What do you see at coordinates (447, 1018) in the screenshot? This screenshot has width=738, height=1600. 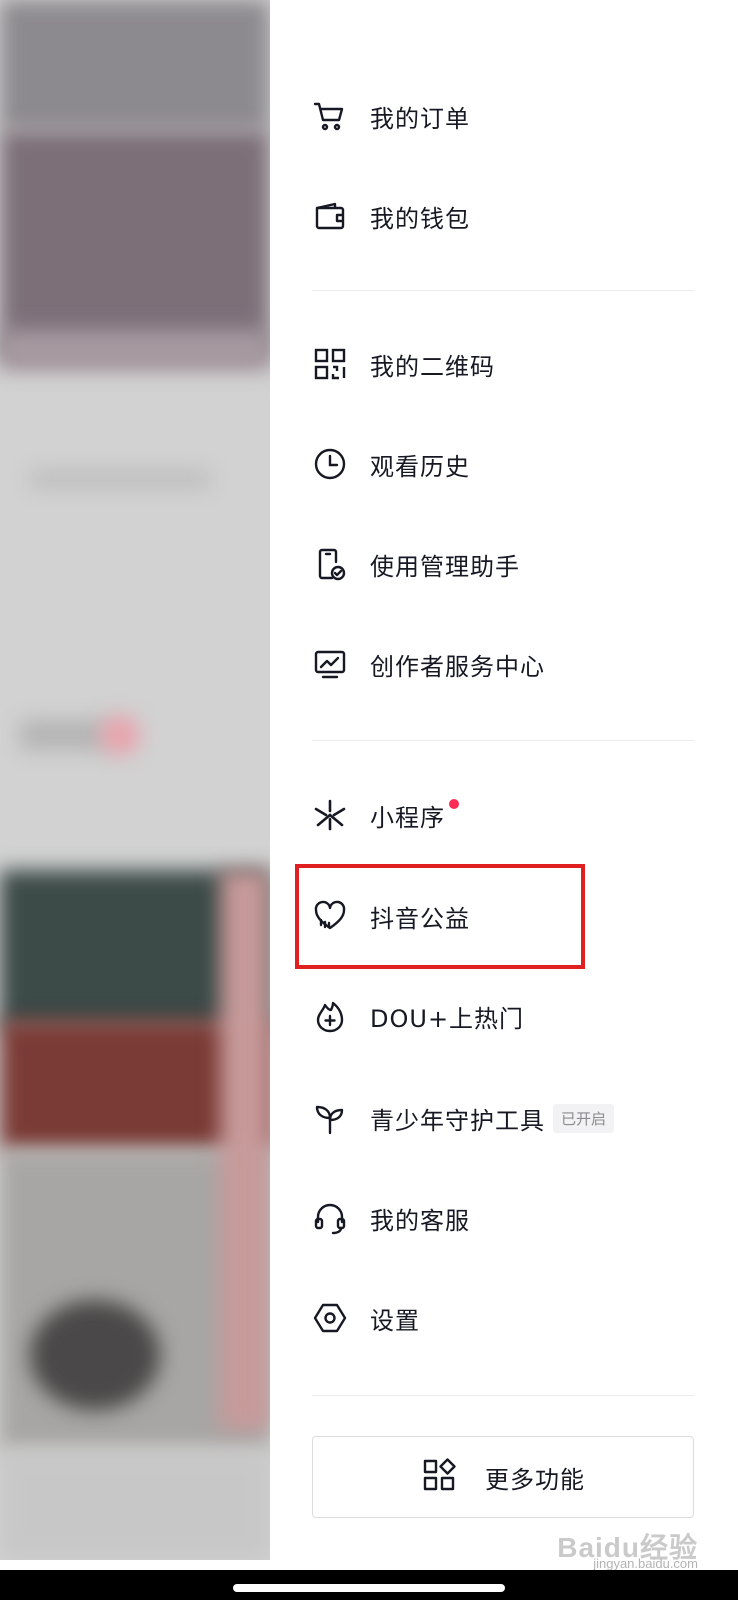 I see `menu-item-label: DOU+上热门` at bounding box center [447, 1018].